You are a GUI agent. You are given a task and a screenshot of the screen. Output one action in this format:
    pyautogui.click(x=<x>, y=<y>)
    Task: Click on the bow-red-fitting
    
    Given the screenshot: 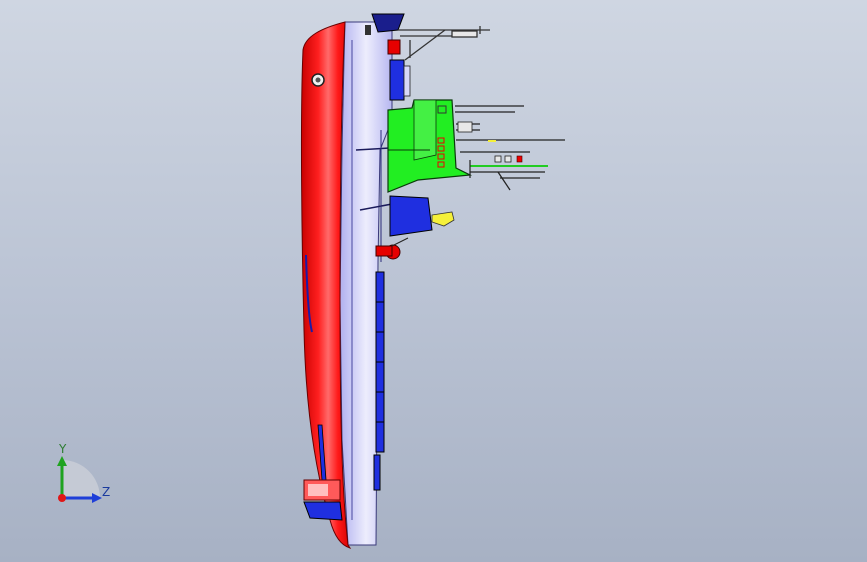 What is the action you would take?
    pyautogui.click(x=394, y=47)
    